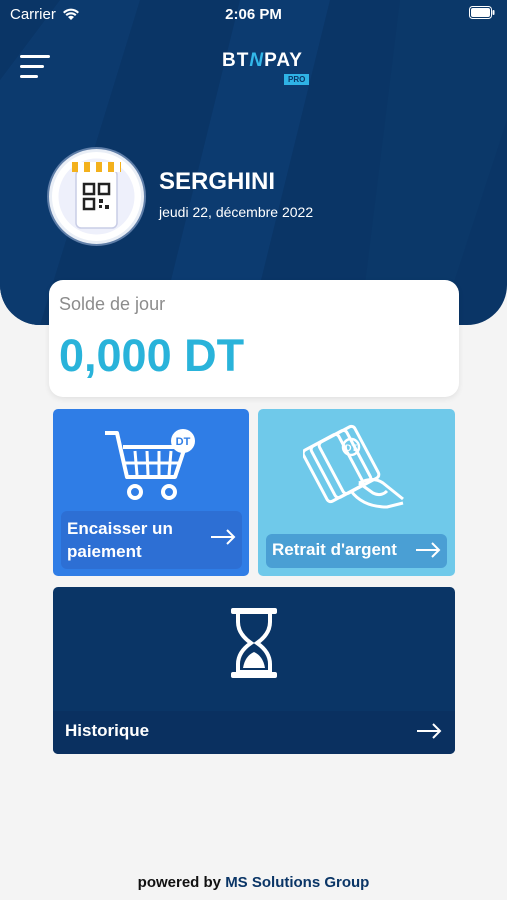  I want to click on collect-payment-label-box: Encaisser un paiement, so click(151, 540).